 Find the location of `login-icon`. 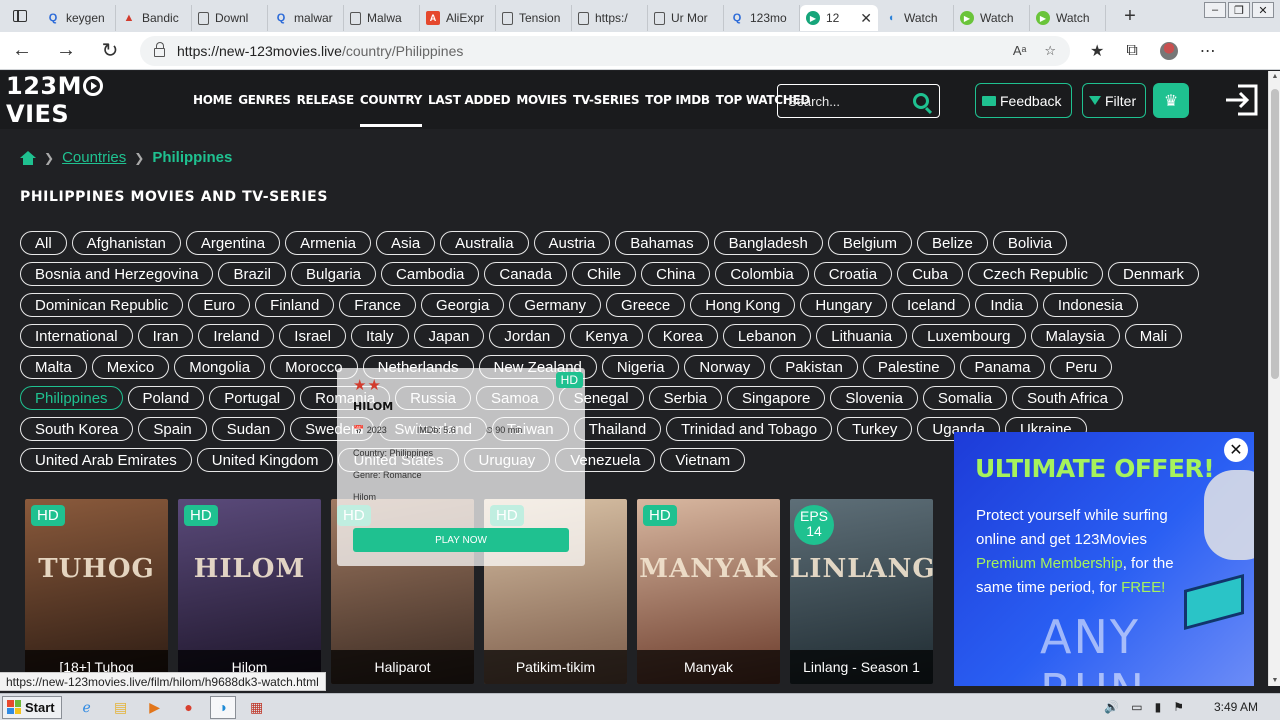

login-icon is located at coordinates (1242, 100).